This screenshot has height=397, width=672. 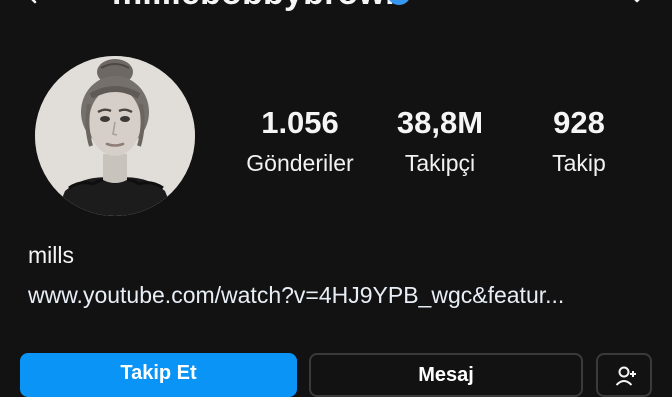 What do you see at coordinates (446, 375) in the screenshot?
I see `message-button: Mesaj` at bounding box center [446, 375].